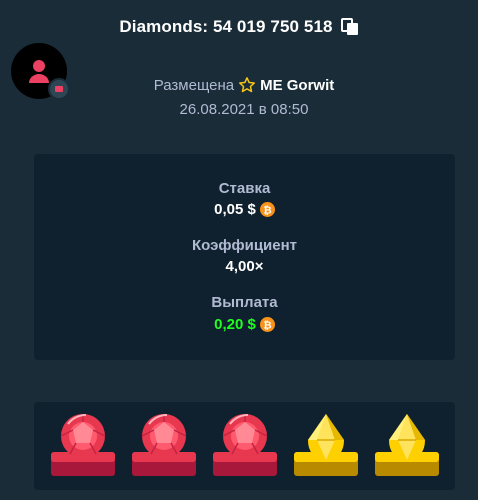 This screenshot has width=478, height=500. What do you see at coordinates (297, 85) in the screenshot?
I see `player-name: ME Gorwit` at bounding box center [297, 85].